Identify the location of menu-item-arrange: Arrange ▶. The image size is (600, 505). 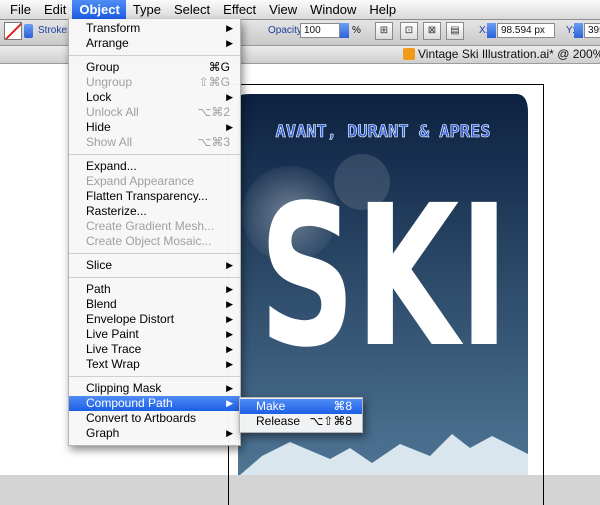
(154, 43).